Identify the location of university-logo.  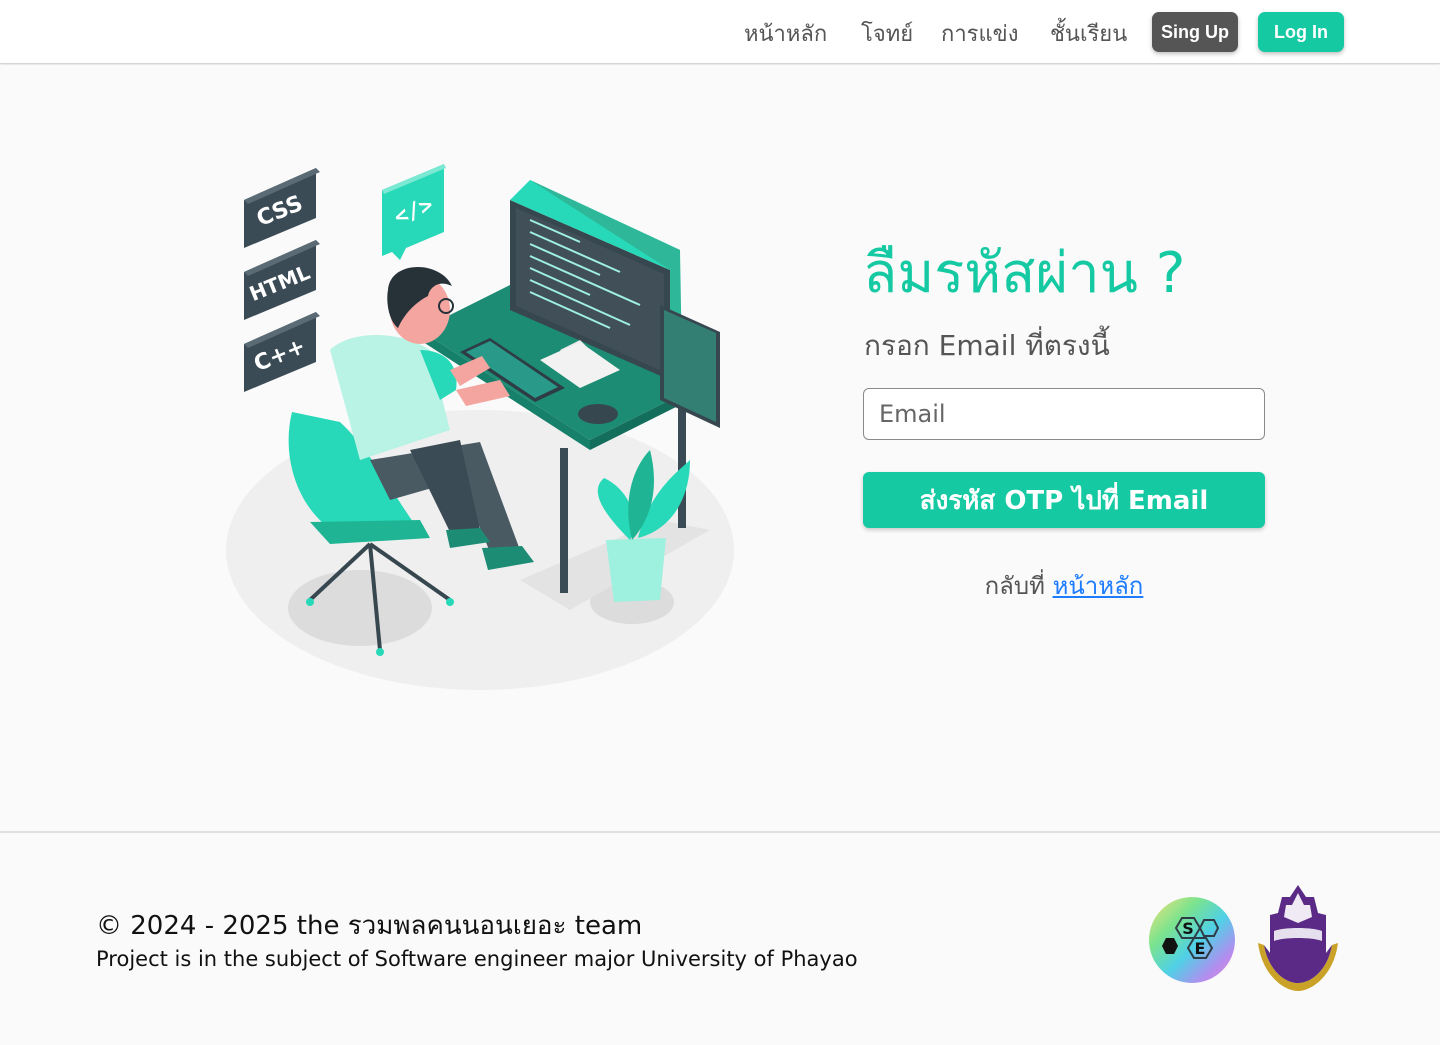
(1298, 938).